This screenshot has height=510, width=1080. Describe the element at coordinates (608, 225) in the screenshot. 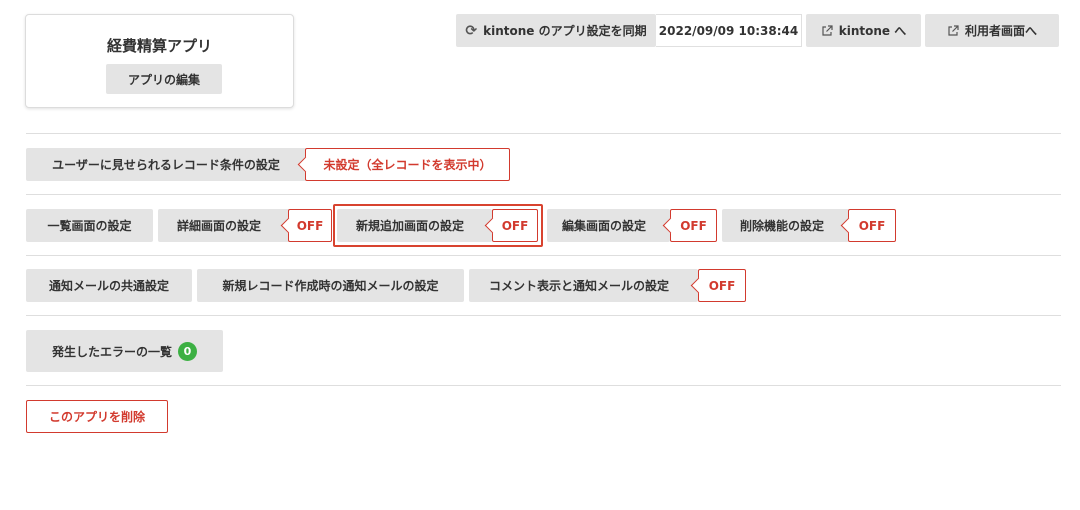

I see `edit-screen-settings-button: 編集画面の設定` at that location.